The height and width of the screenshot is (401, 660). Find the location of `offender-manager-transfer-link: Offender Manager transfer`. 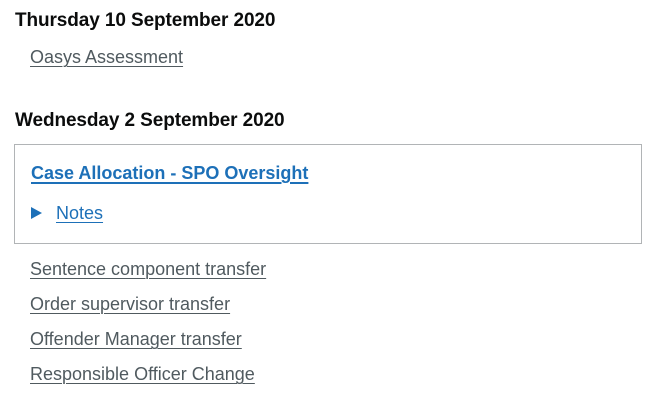

offender-manager-transfer-link: Offender Manager transfer is located at coordinates (136, 339).